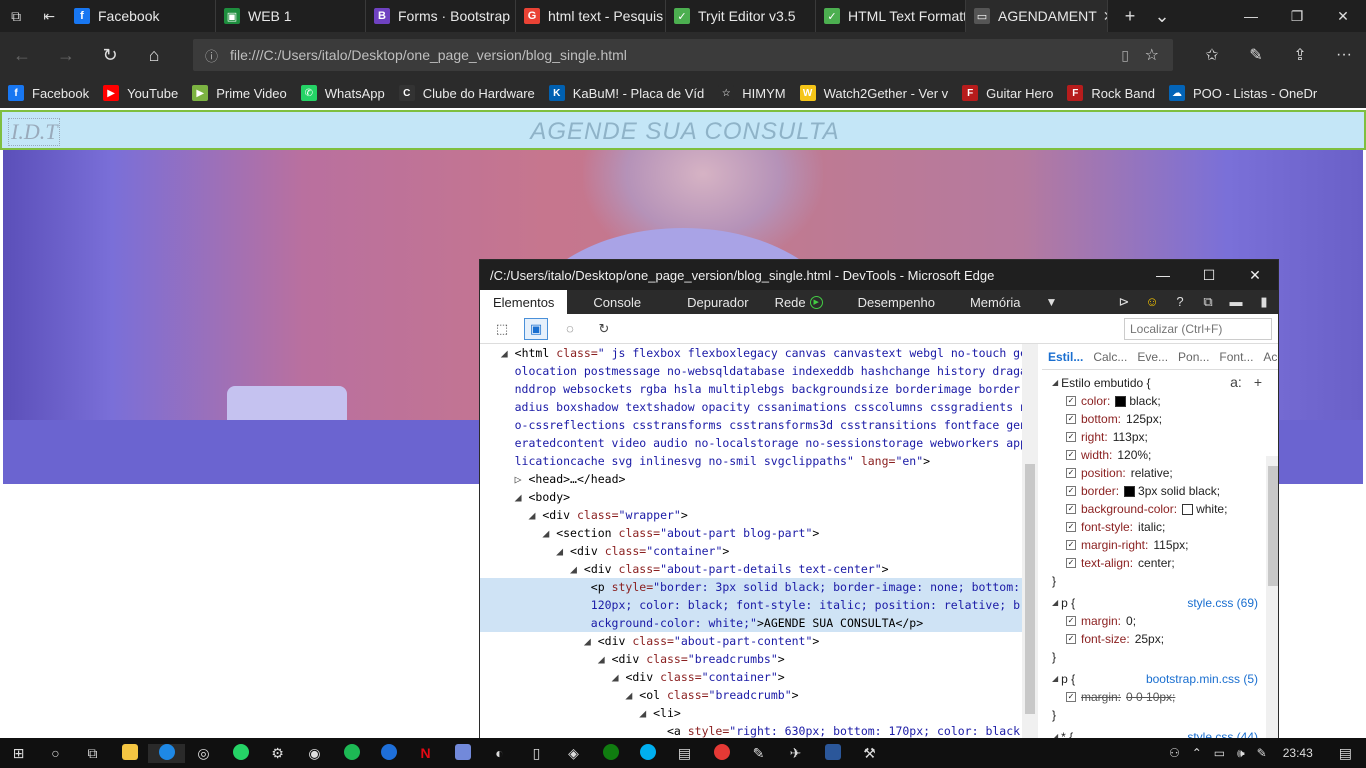 The width and height of the screenshot is (1366, 768). Describe the element at coordinates (1256, 55) in the screenshot. I see `notes-pen-icon: ✎` at that location.